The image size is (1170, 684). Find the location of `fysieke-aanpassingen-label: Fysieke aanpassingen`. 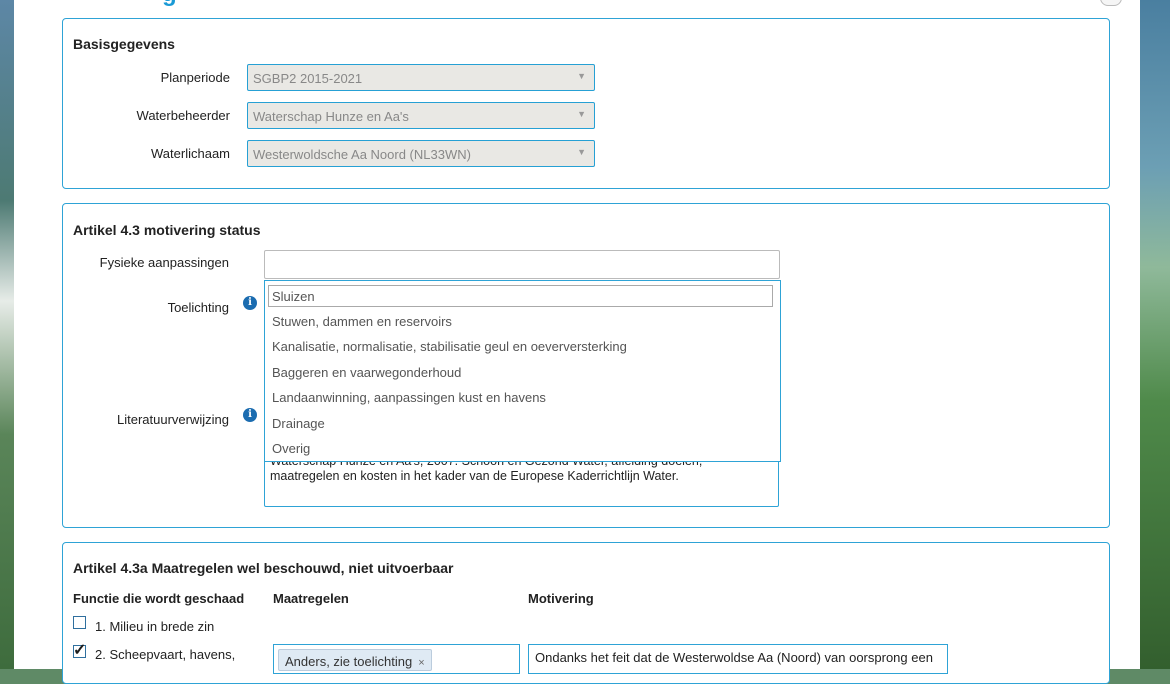

fysieke-aanpassingen-label: Fysieke aanpassingen is located at coordinates (164, 262).